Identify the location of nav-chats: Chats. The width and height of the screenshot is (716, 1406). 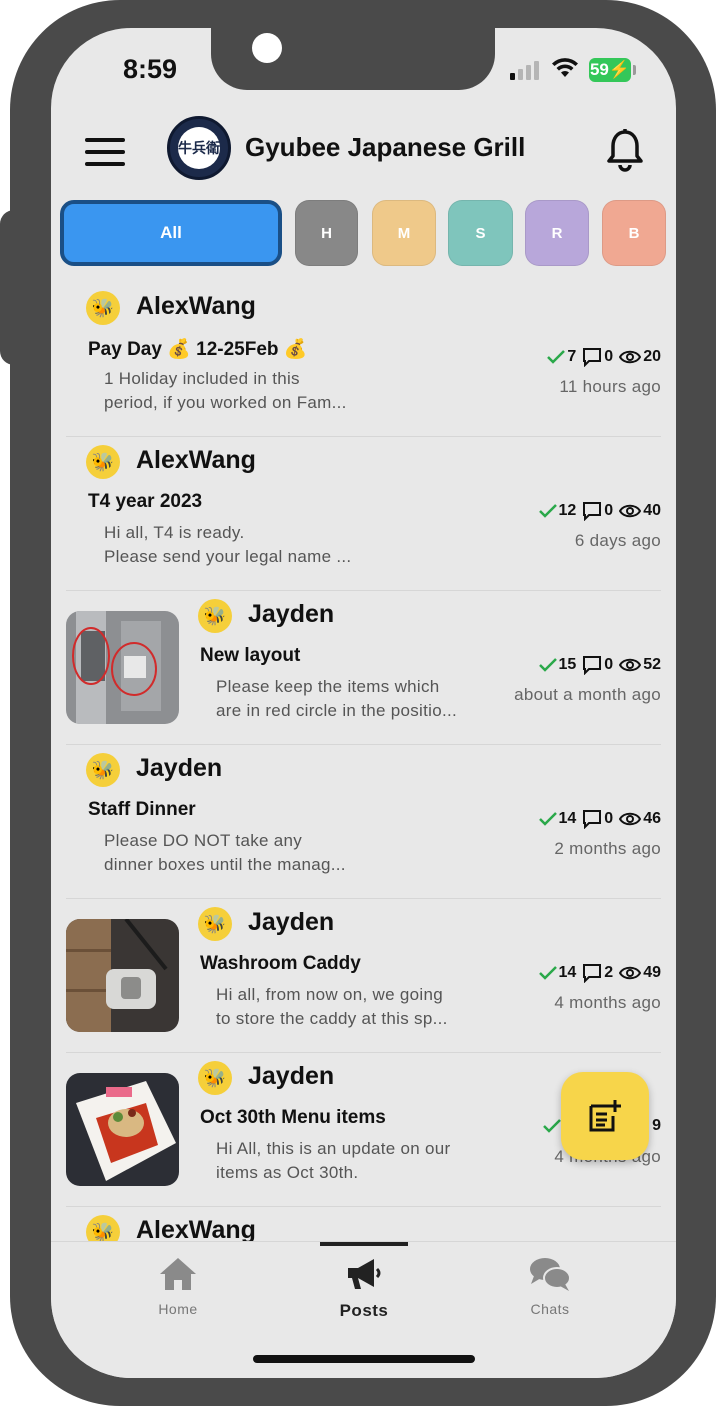
(550, 1286).